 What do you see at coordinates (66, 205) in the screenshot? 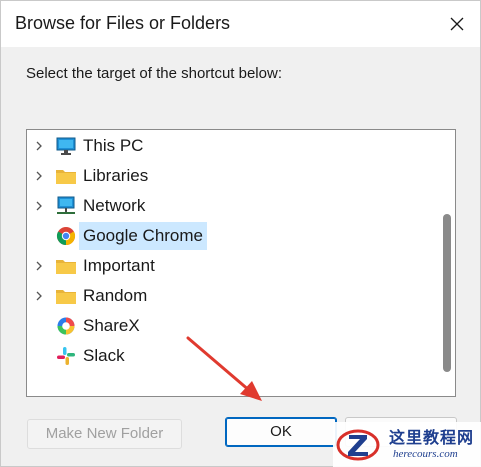
I see `network-icon` at bounding box center [66, 205].